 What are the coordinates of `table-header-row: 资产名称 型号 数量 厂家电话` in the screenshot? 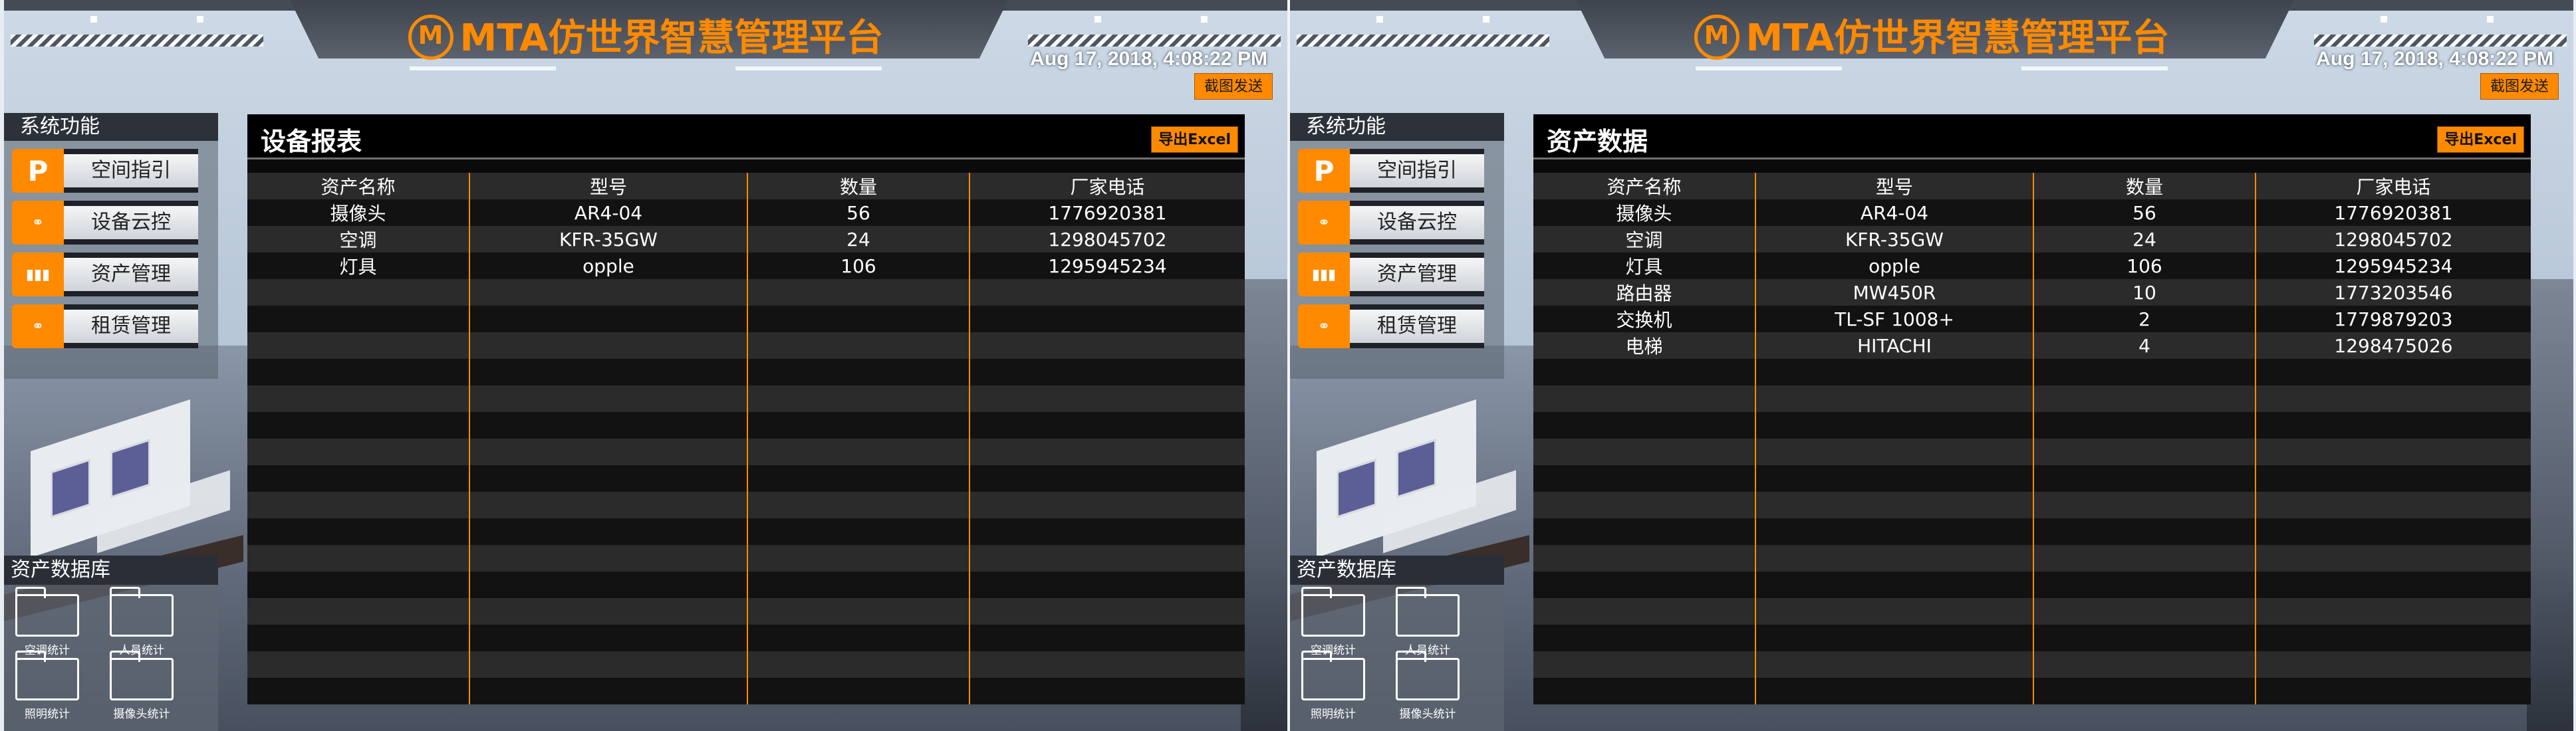 It's located at (2032, 186).